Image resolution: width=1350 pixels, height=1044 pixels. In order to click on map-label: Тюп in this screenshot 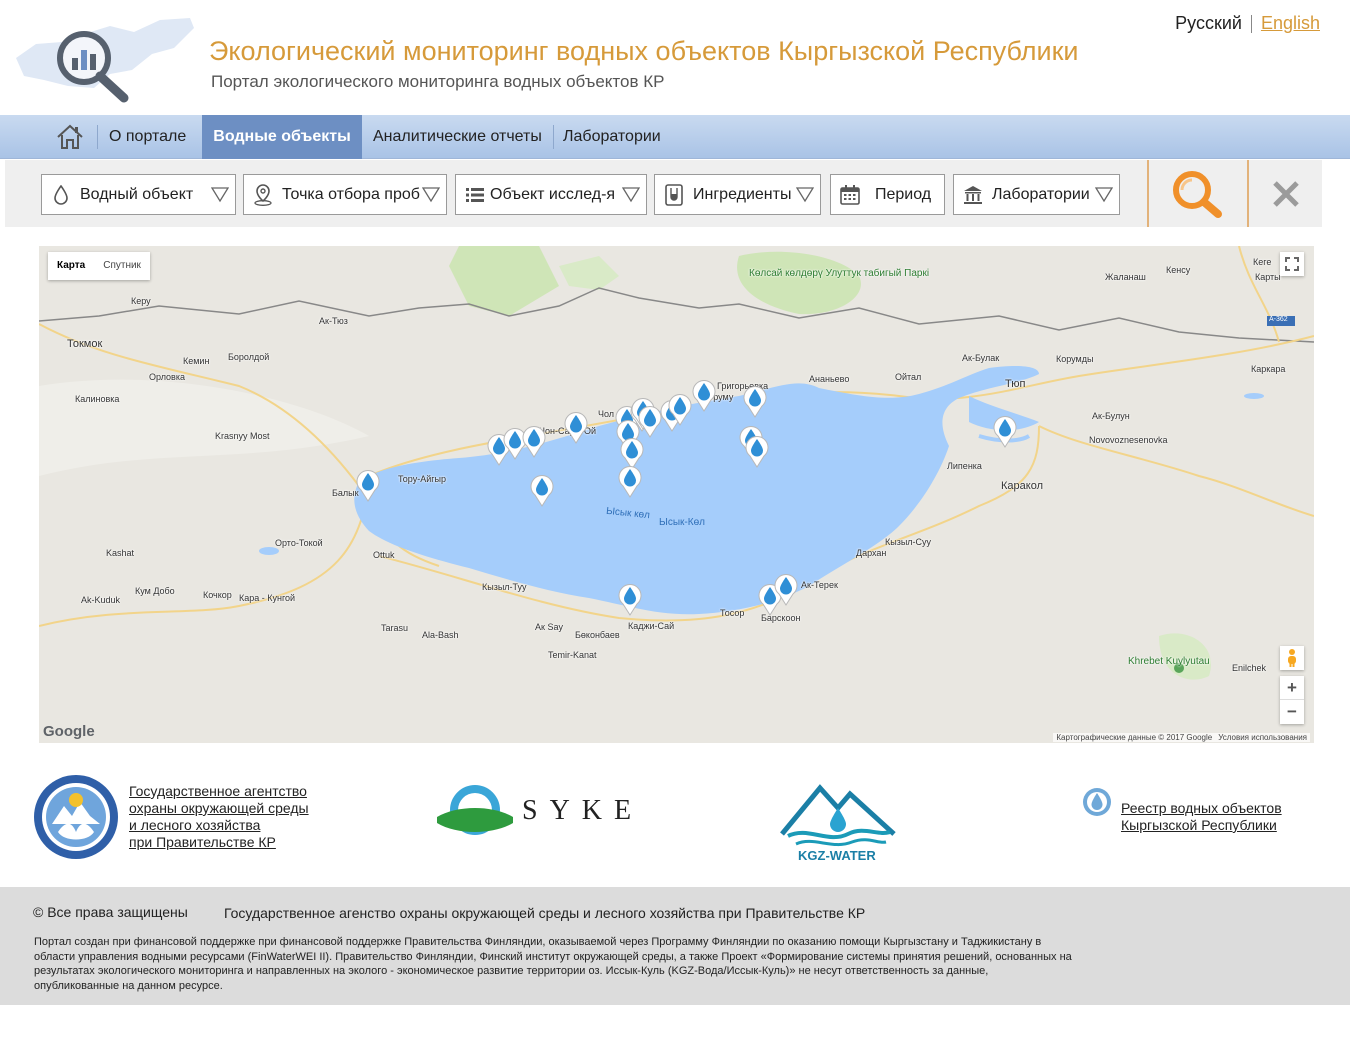, I will do `click(1015, 384)`.